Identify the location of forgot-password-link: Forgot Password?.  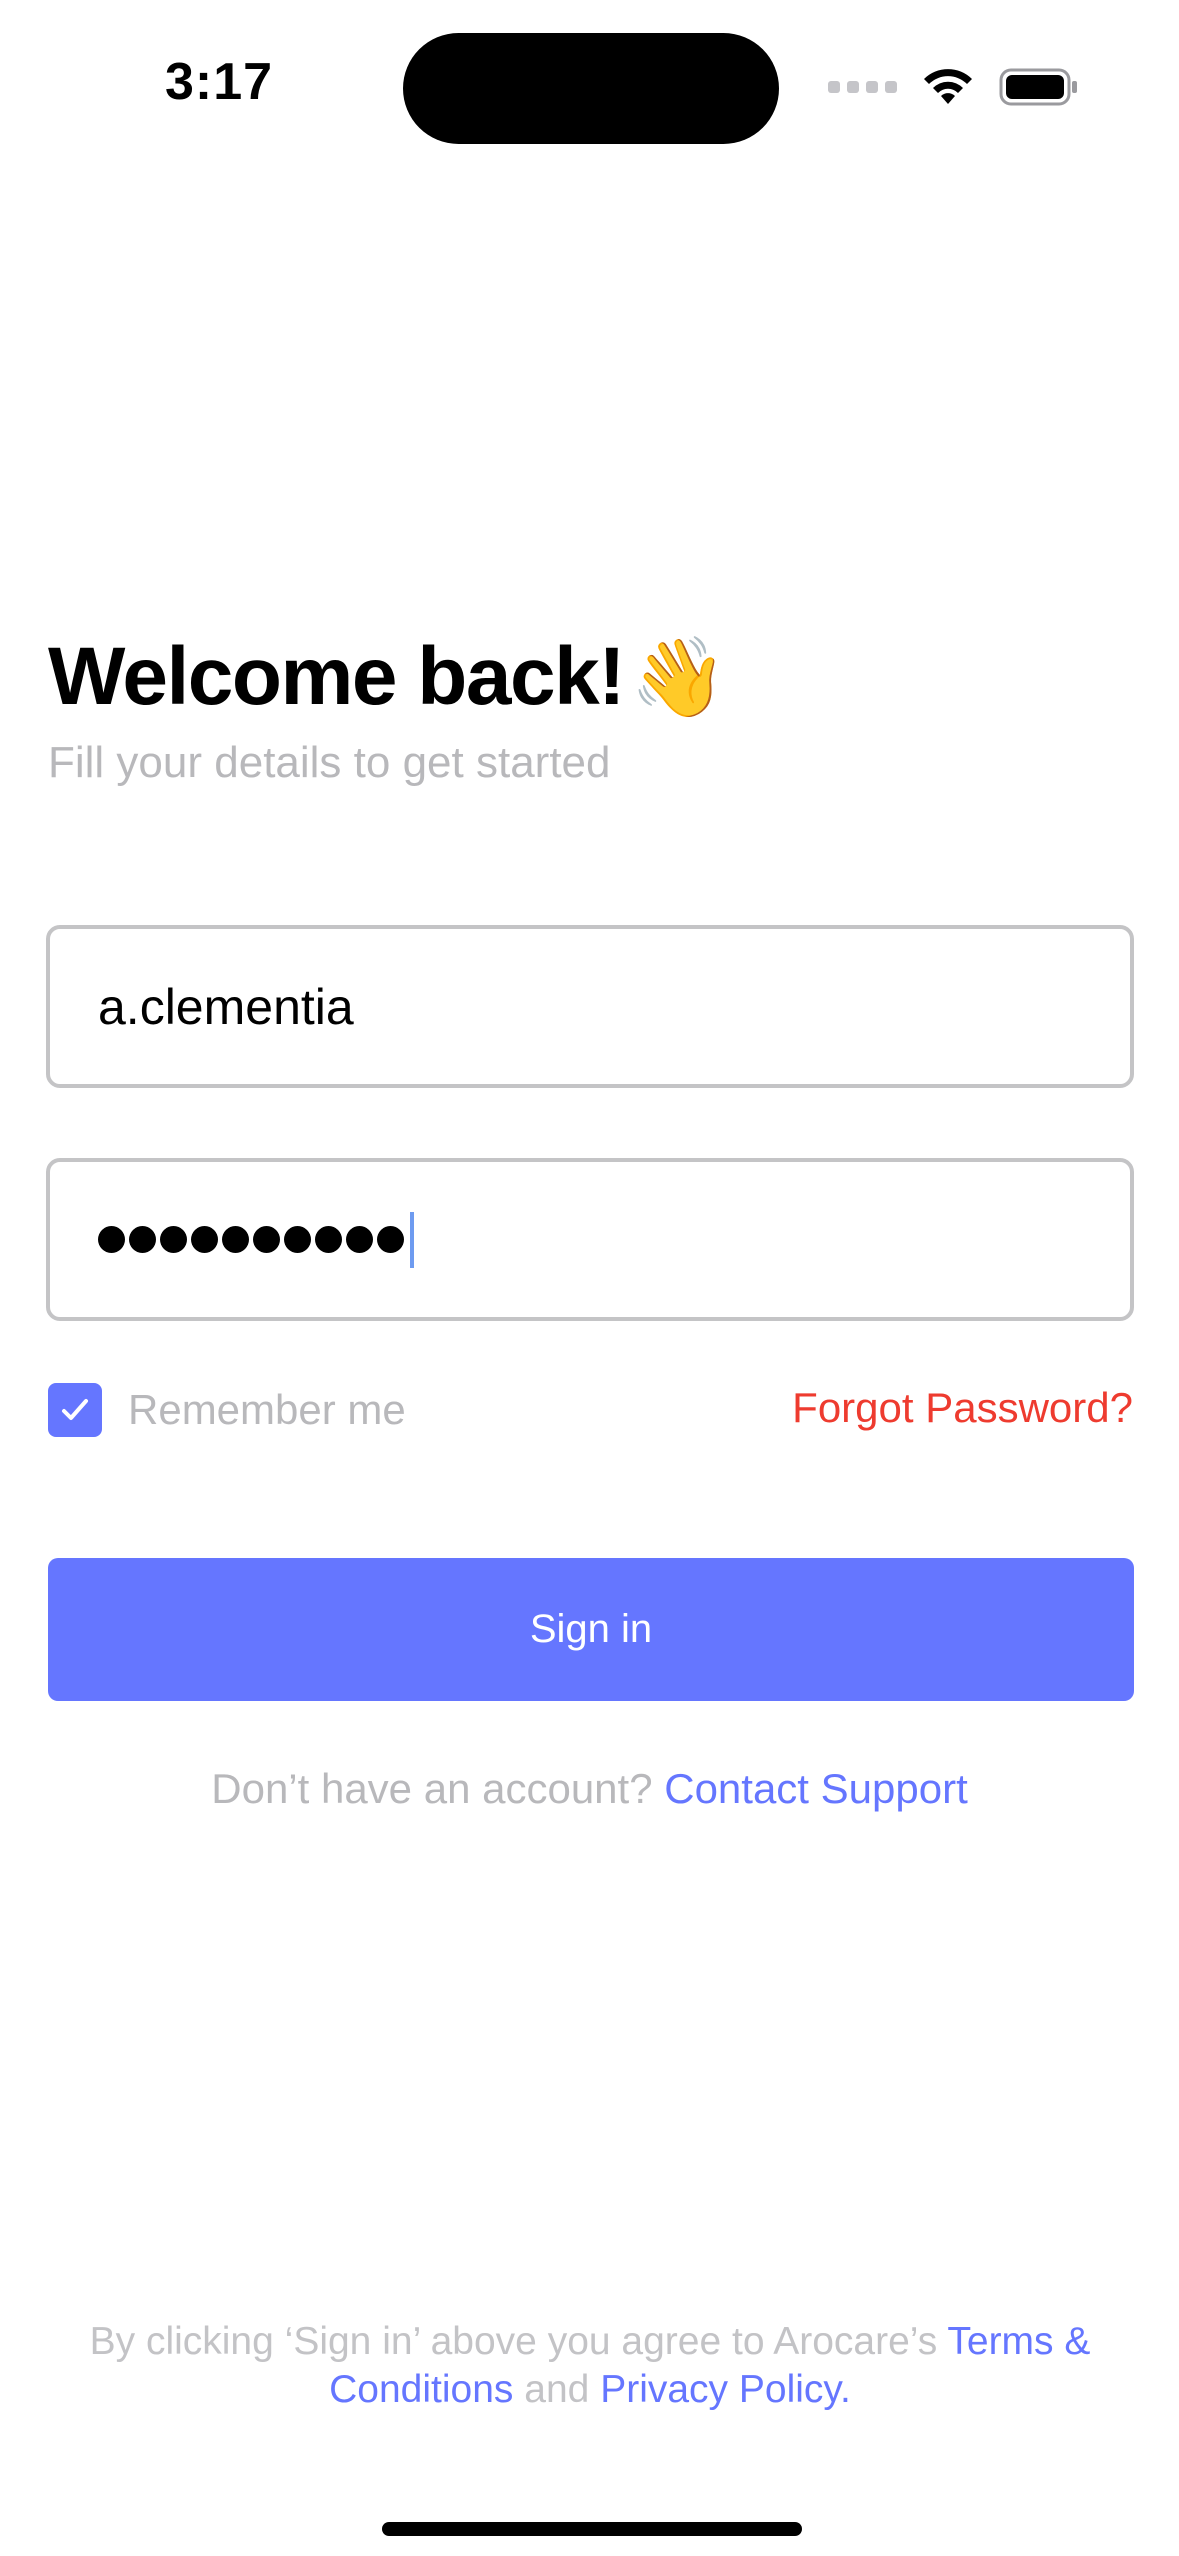
(962, 1408).